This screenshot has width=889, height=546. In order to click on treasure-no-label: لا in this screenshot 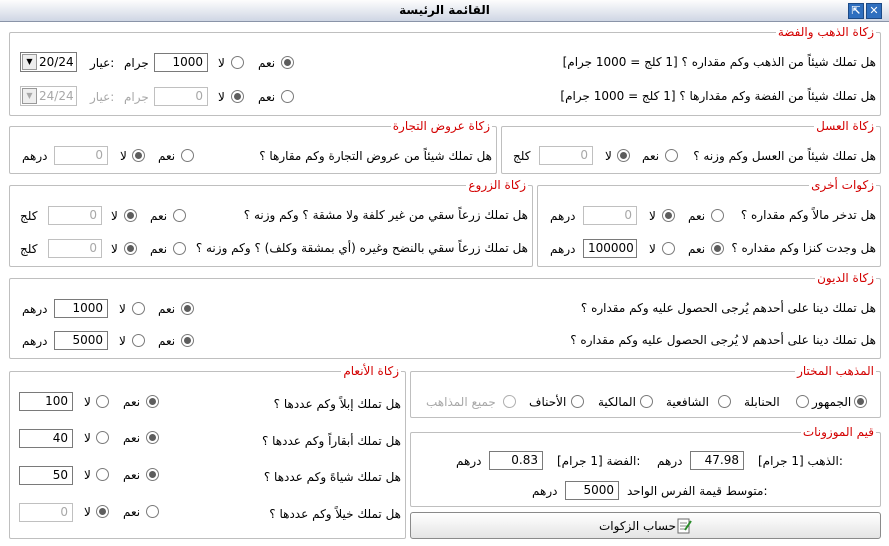, I will do `click(652, 249)`.